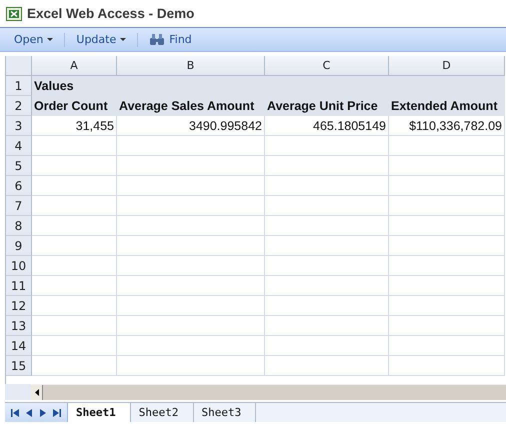  What do you see at coordinates (19, 306) in the screenshot?
I see `row-header: 12` at bounding box center [19, 306].